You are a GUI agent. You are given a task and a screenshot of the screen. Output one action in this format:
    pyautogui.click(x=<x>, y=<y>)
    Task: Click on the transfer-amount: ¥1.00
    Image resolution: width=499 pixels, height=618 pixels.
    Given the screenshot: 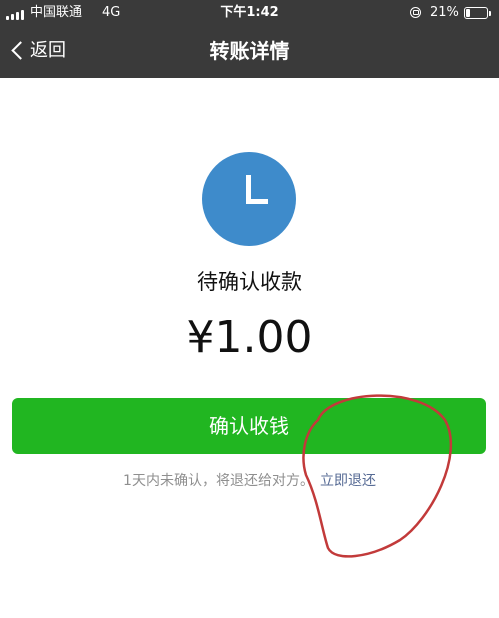 What is the action you would take?
    pyautogui.click(x=249, y=337)
    